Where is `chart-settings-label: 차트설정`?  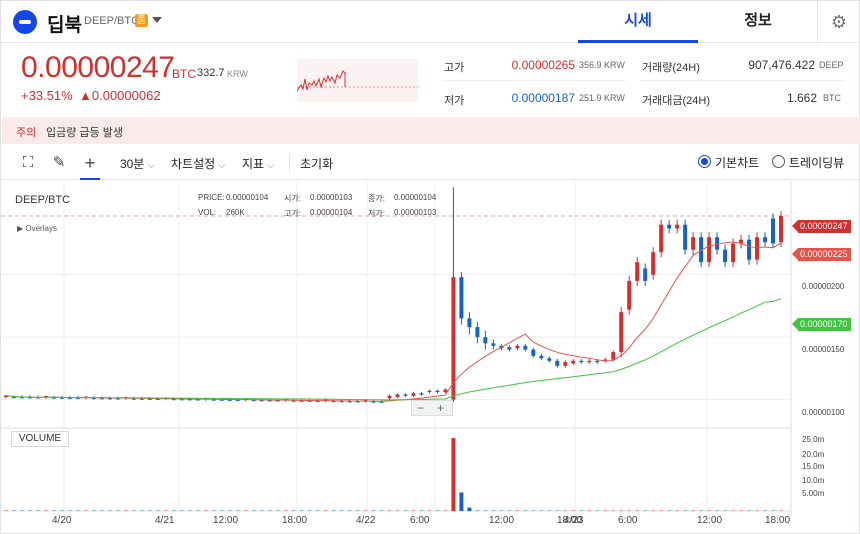 chart-settings-label: 차트설정 is located at coordinates (193, 164).